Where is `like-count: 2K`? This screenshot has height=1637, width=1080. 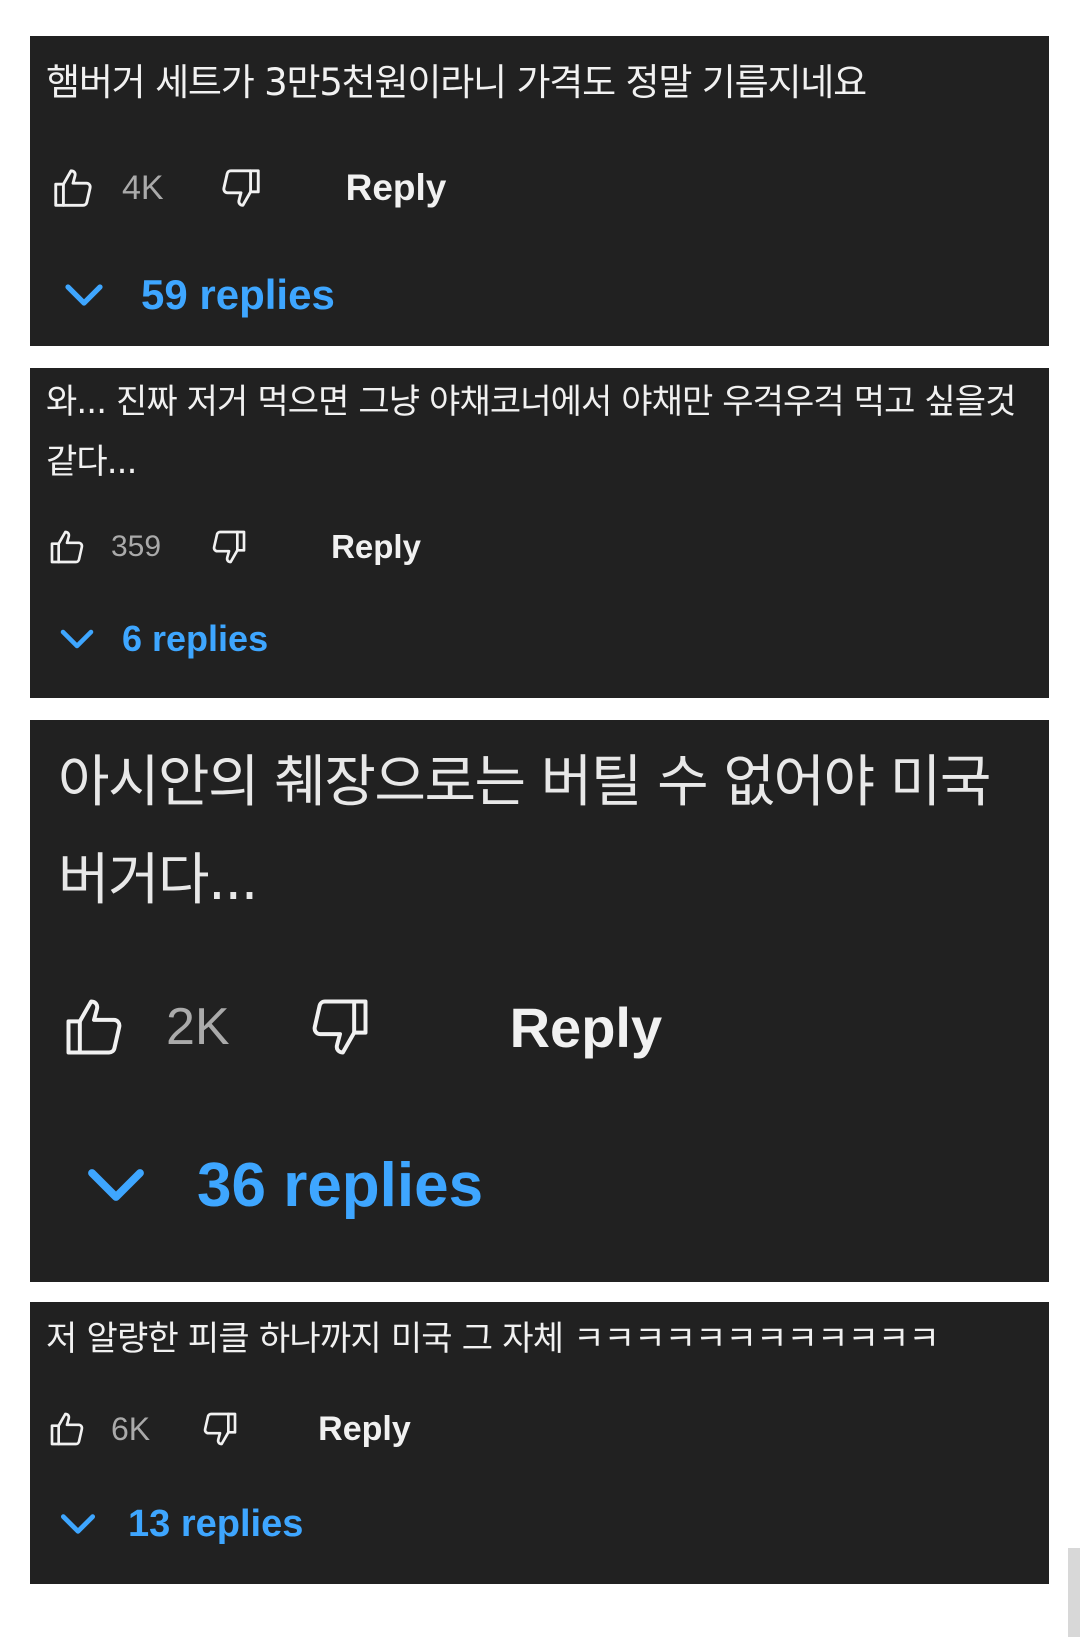
like-count: 2K is located at coordinates (198, 1027).